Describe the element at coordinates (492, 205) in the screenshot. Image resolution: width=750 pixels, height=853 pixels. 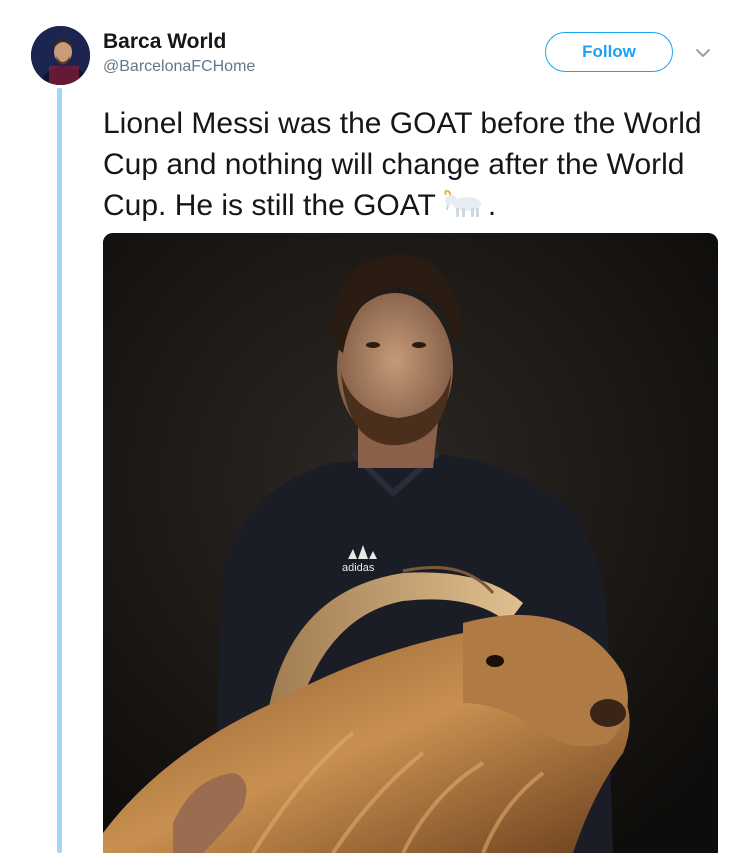
I see `tweet-text-suffix: .` at that location.